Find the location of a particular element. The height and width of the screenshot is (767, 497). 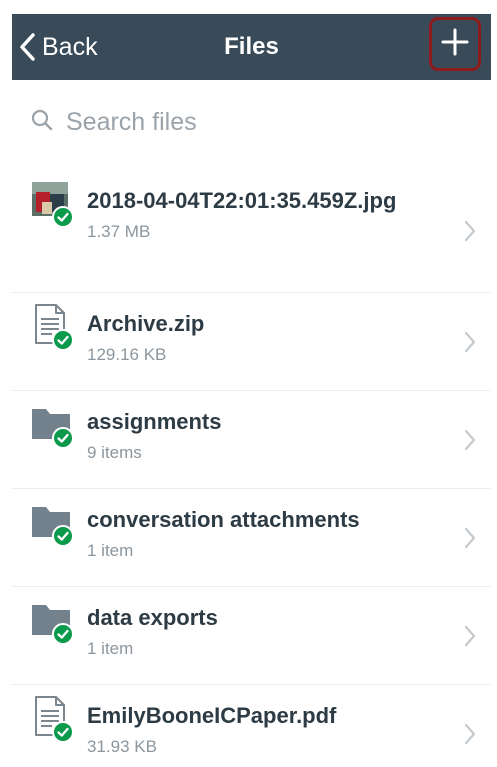

chevron-left-icon is located at coordinates (27, 47).